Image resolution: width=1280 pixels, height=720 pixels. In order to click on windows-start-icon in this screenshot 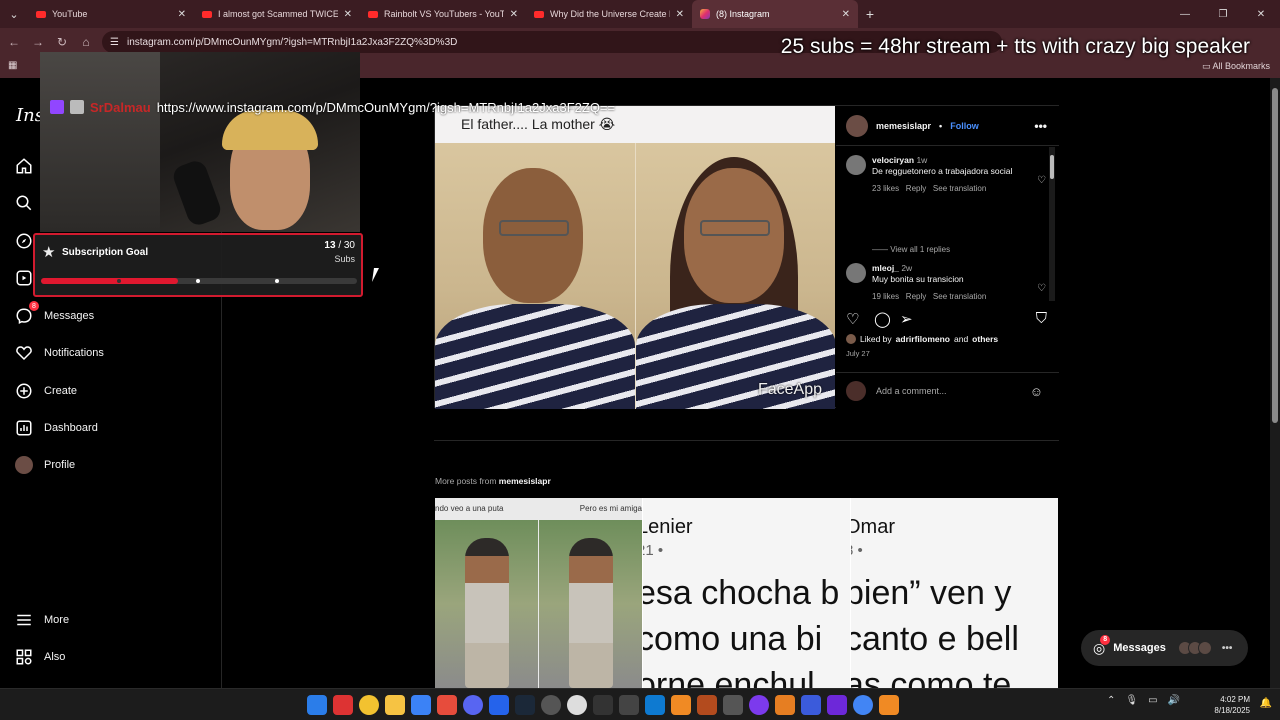, I will do `click(317, 705)`.